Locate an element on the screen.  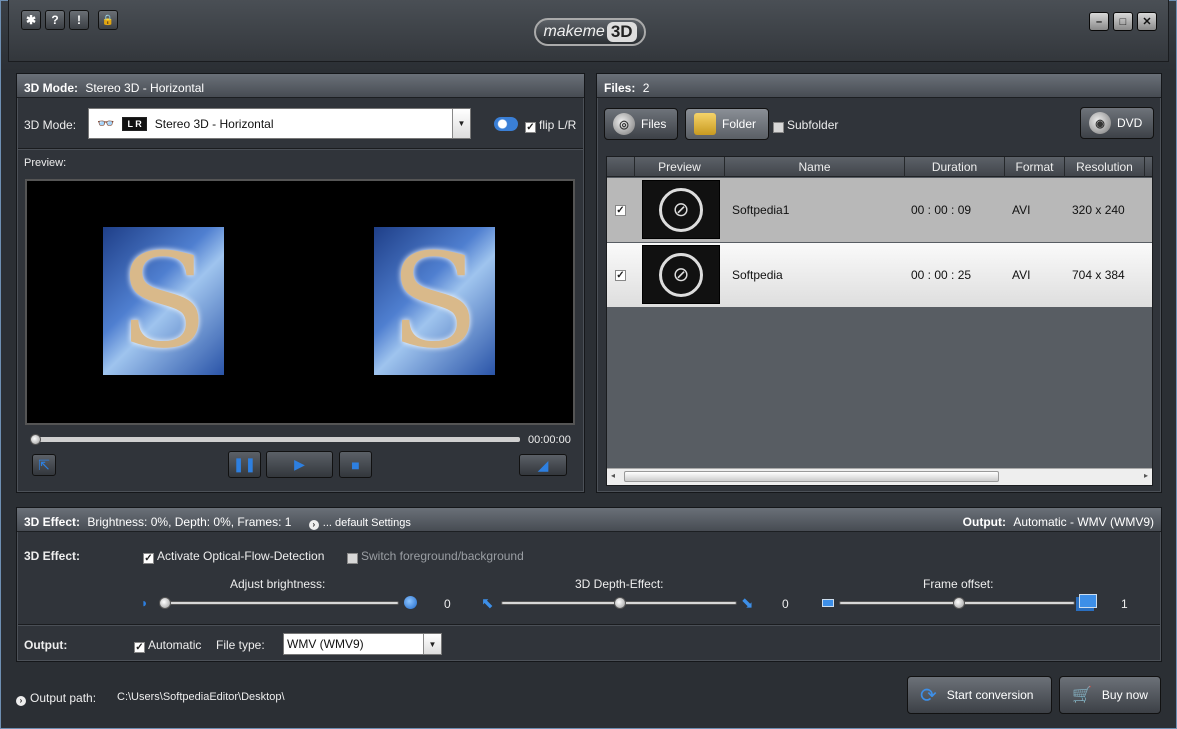
mode-select-value: Stereo 3D - Horizontal is located at coordinates (214, 123).